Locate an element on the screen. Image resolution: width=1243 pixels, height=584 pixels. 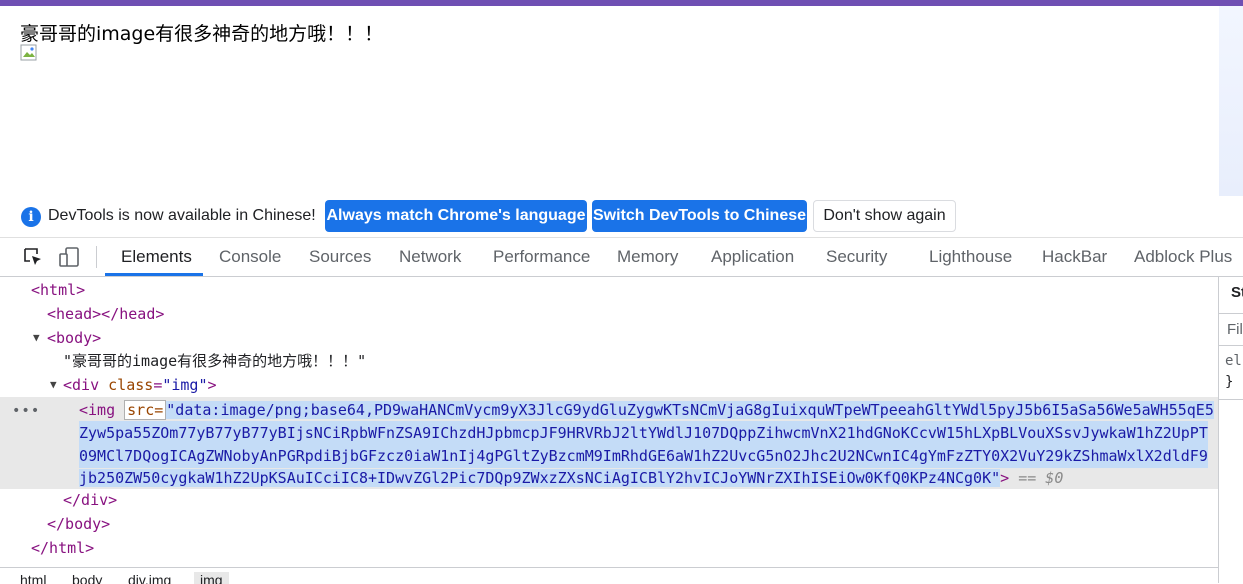
div-open-tag-end: > is located at coordinates (212, 385).